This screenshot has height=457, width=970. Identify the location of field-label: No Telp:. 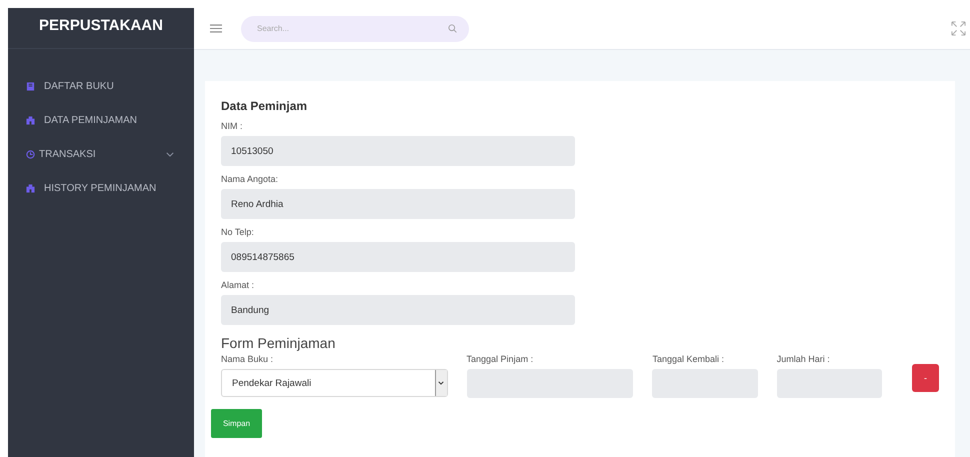
(238, 232).